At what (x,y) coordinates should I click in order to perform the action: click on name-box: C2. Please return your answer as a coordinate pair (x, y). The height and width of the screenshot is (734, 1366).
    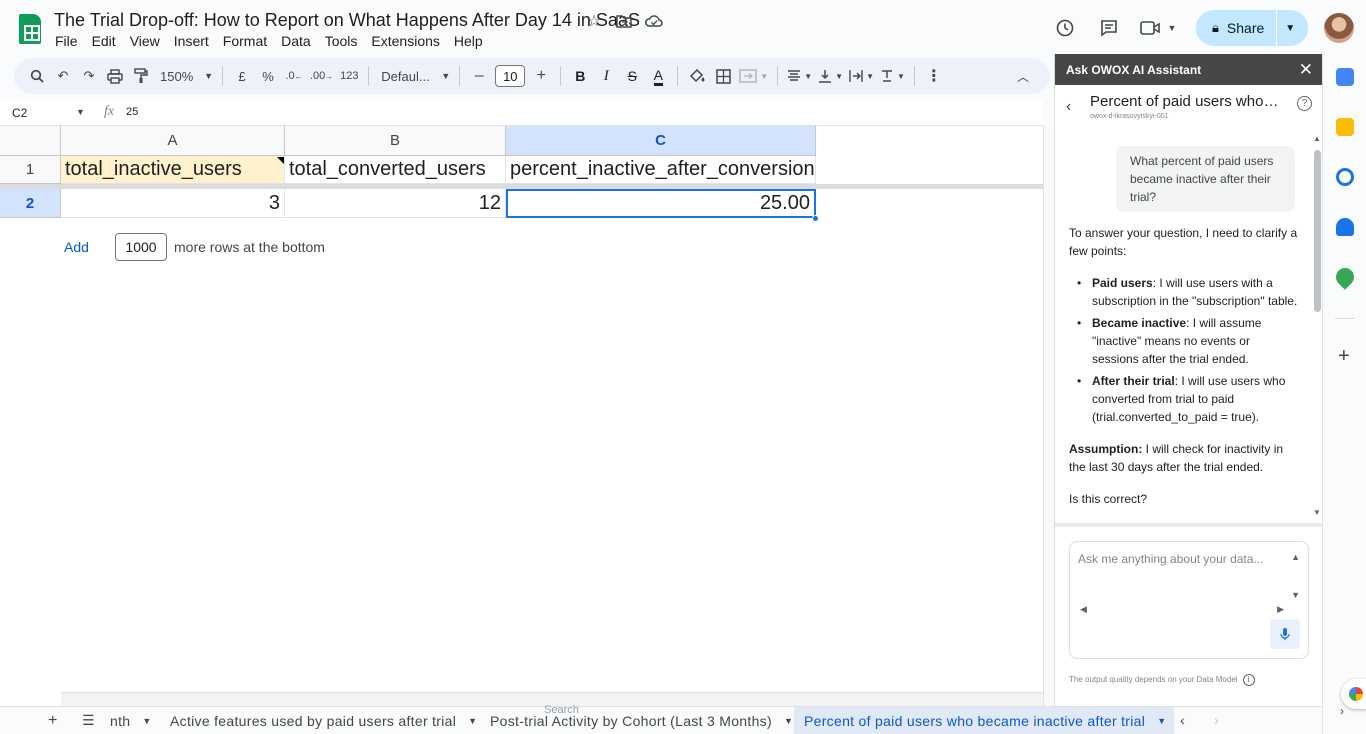
    Looking at the image, I should click on (19, 113).